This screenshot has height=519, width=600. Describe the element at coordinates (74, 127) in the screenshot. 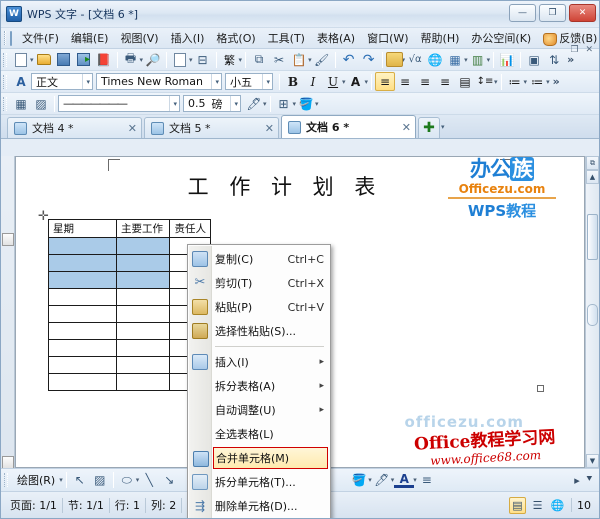

I see `doc-tab-1: 文档 4 * ✕` at that location.